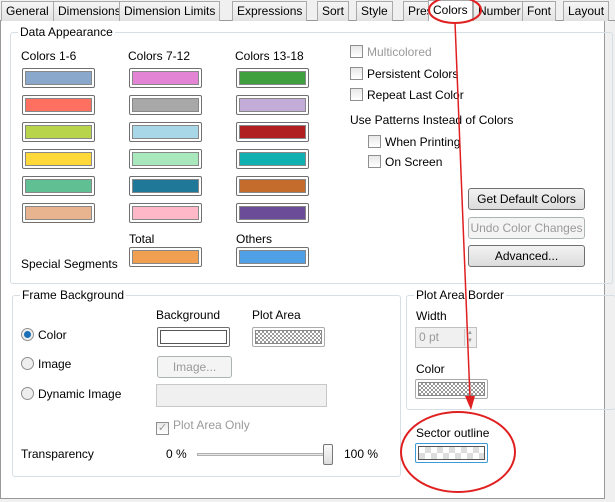 The image size is (615, 502). What do you see at coordinates (455, 12) in the screenshot?
I see `tab-highlight-circle` at bounding box center [455, 12].